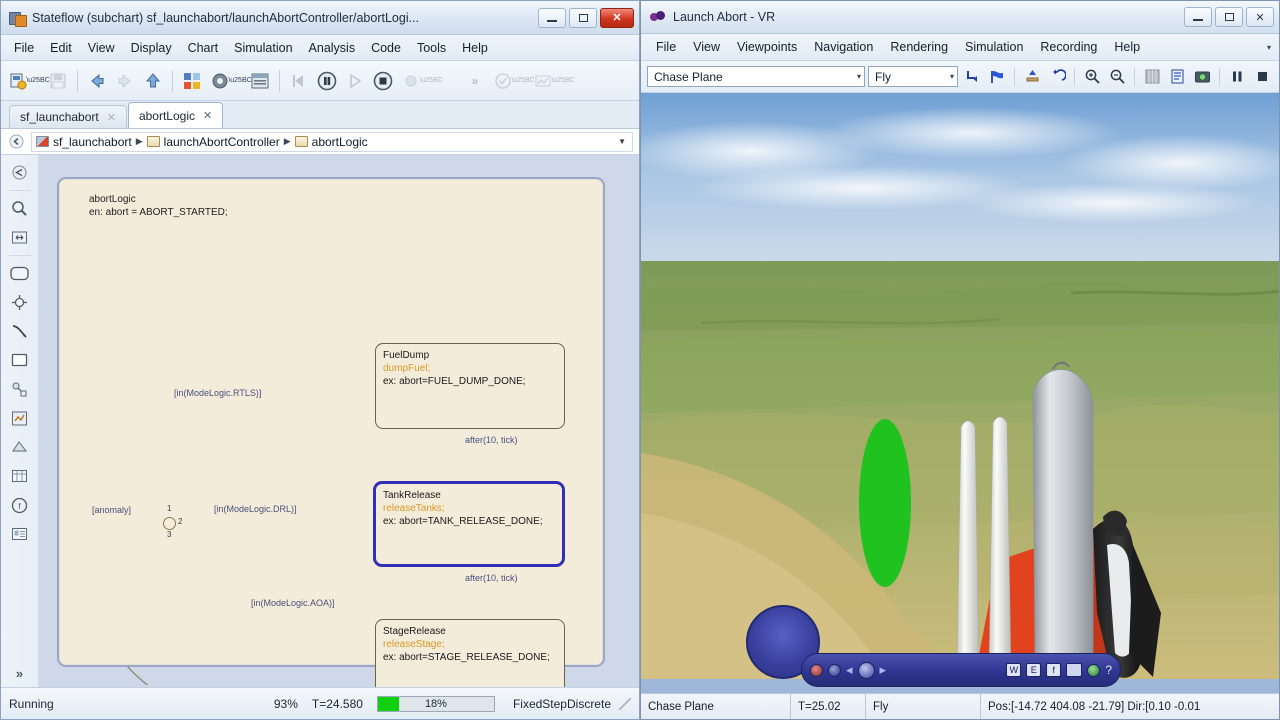 This screenshot has width=1280, height=720. What do you see at coordinates (16, 142) in the screenshot?
I see `back-arrow-icon` at bounding box center [16, 142].